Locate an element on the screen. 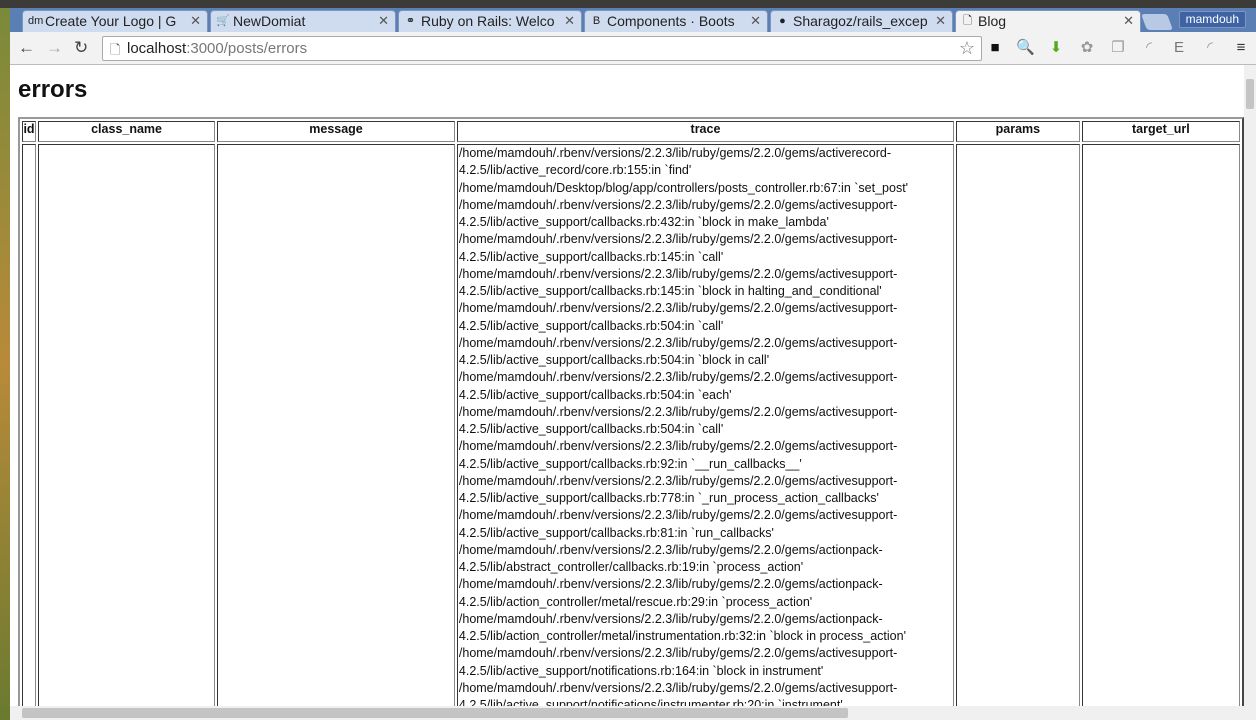 The image size is (1256, 720). cell-params is located at coordinates (1018, 425).